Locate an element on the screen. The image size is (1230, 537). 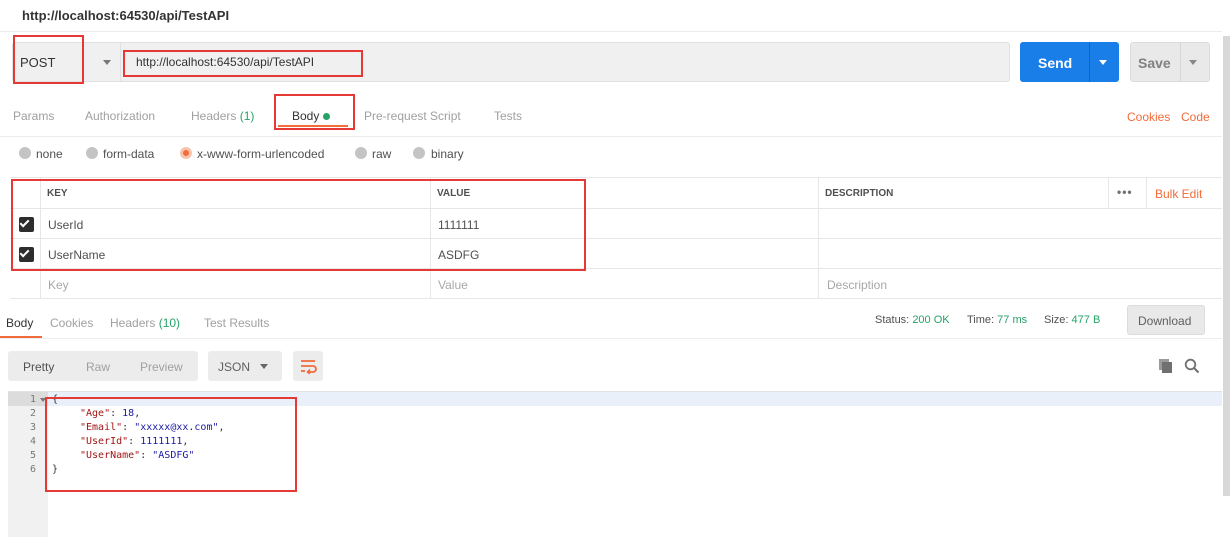
radio-binary-label: binary is located at coordinates (447, 154).